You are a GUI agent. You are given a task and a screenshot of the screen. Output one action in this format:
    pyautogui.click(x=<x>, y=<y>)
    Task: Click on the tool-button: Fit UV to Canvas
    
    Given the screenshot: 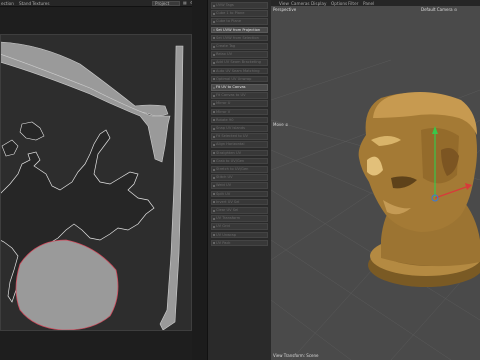 What is the action you would take?
    pyautogui.click(x=239, y=87)
    